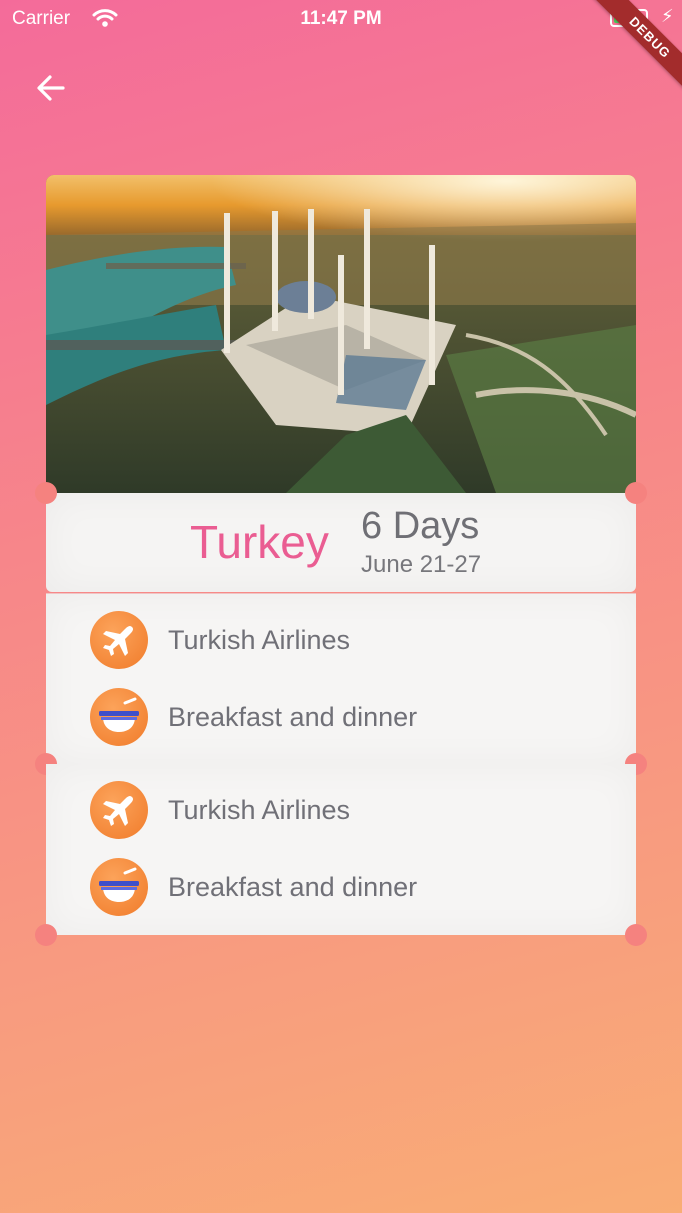  Describe the element at coordinates (259, 542) in the screenshot. I see `country-name: Turkey` at that location.